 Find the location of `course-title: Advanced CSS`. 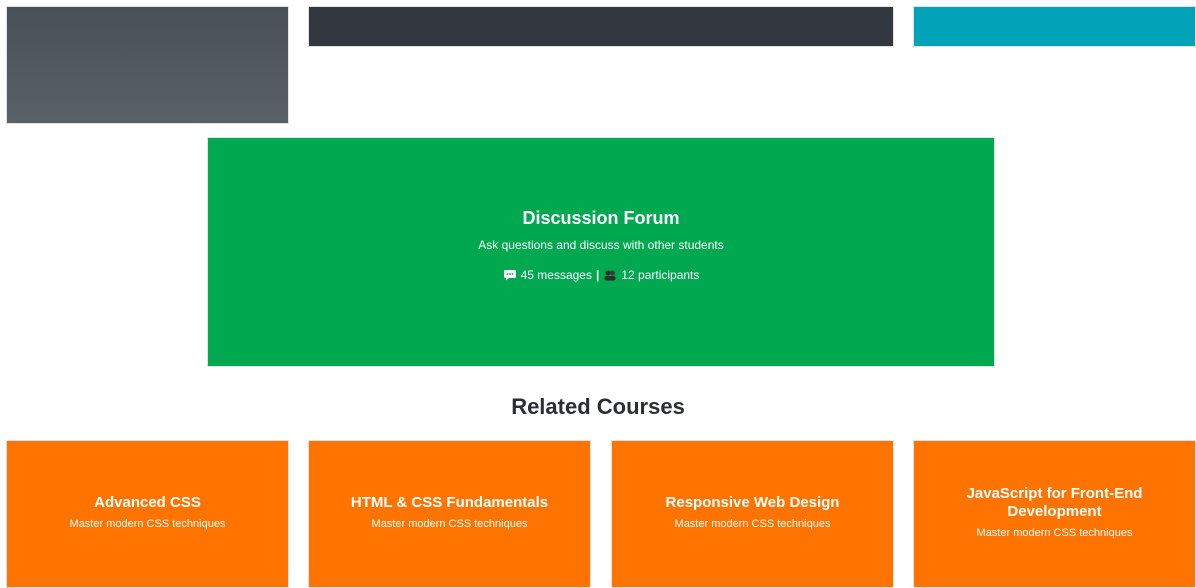

course-title: Advanced CSS is located at coordinates (147, 502).